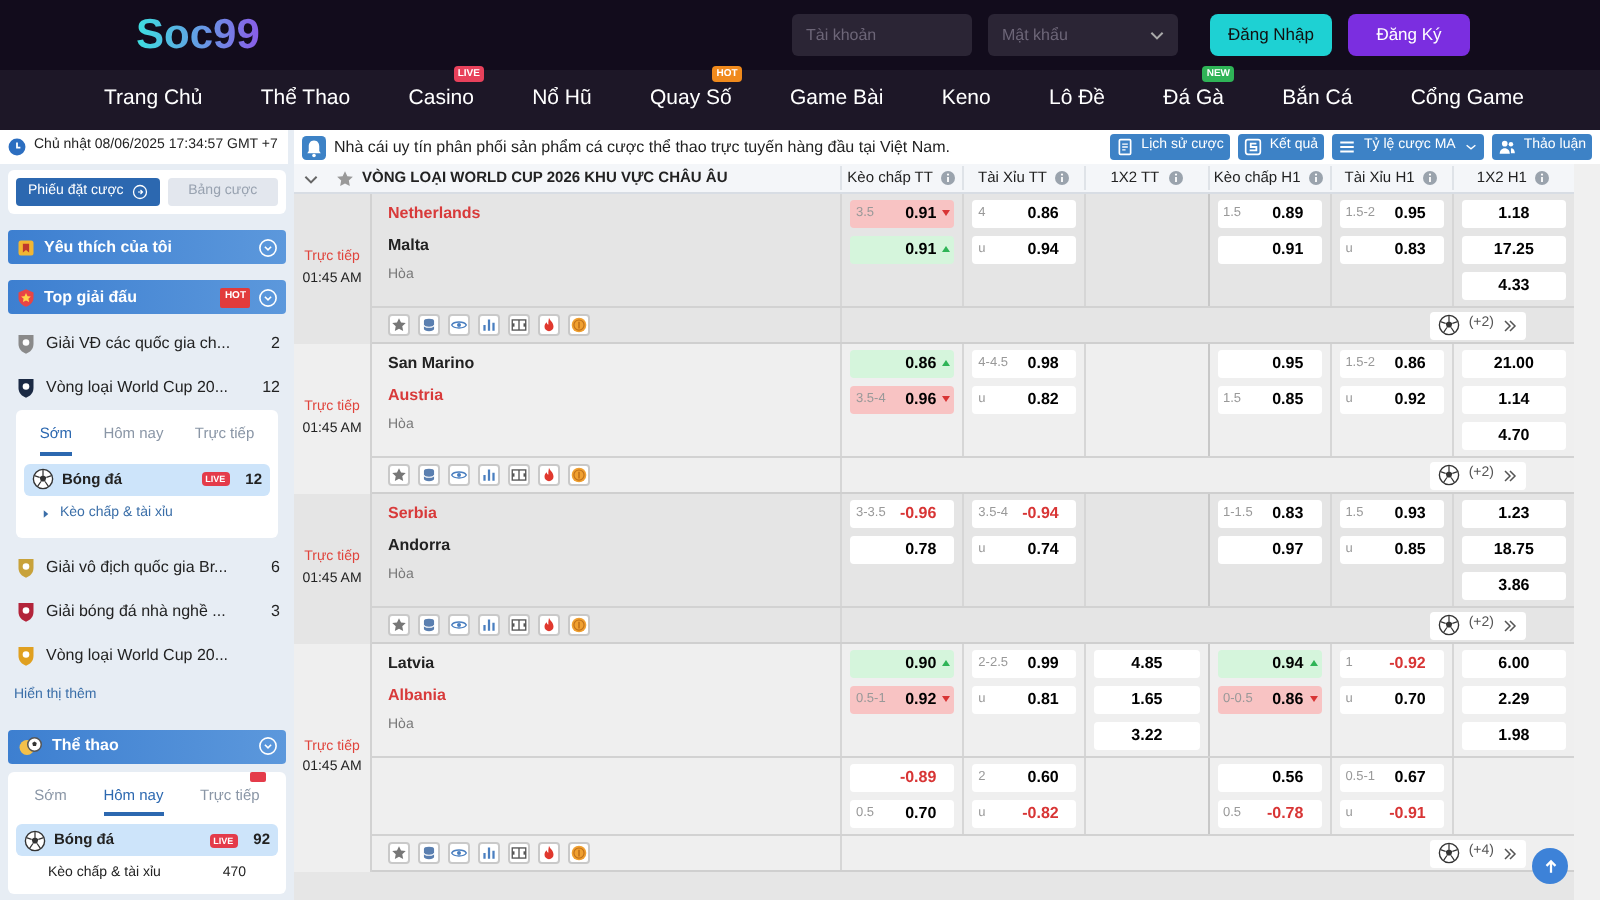  Describe the element at coordinates (147, 247) in the screenshot. I see `section-header: Yêu thích của tôi` at that location.